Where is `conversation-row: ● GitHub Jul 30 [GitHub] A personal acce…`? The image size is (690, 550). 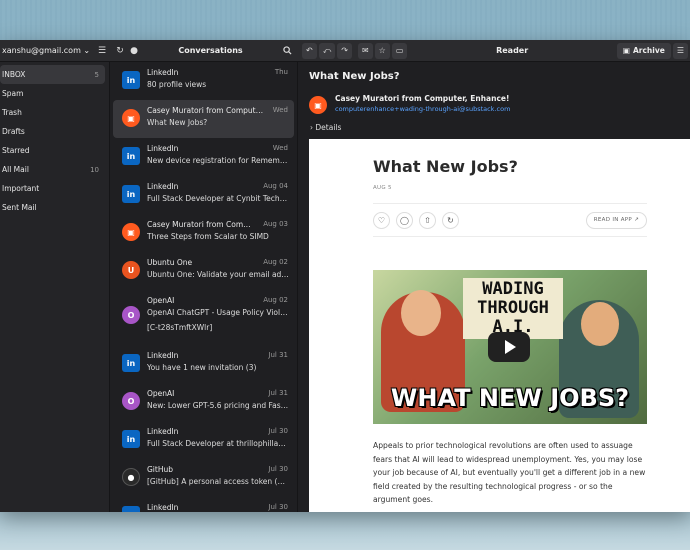 conversation-row: ● GitHub Jul 30 [GitHub] A personal acce… is located at coordinates (203, 478).